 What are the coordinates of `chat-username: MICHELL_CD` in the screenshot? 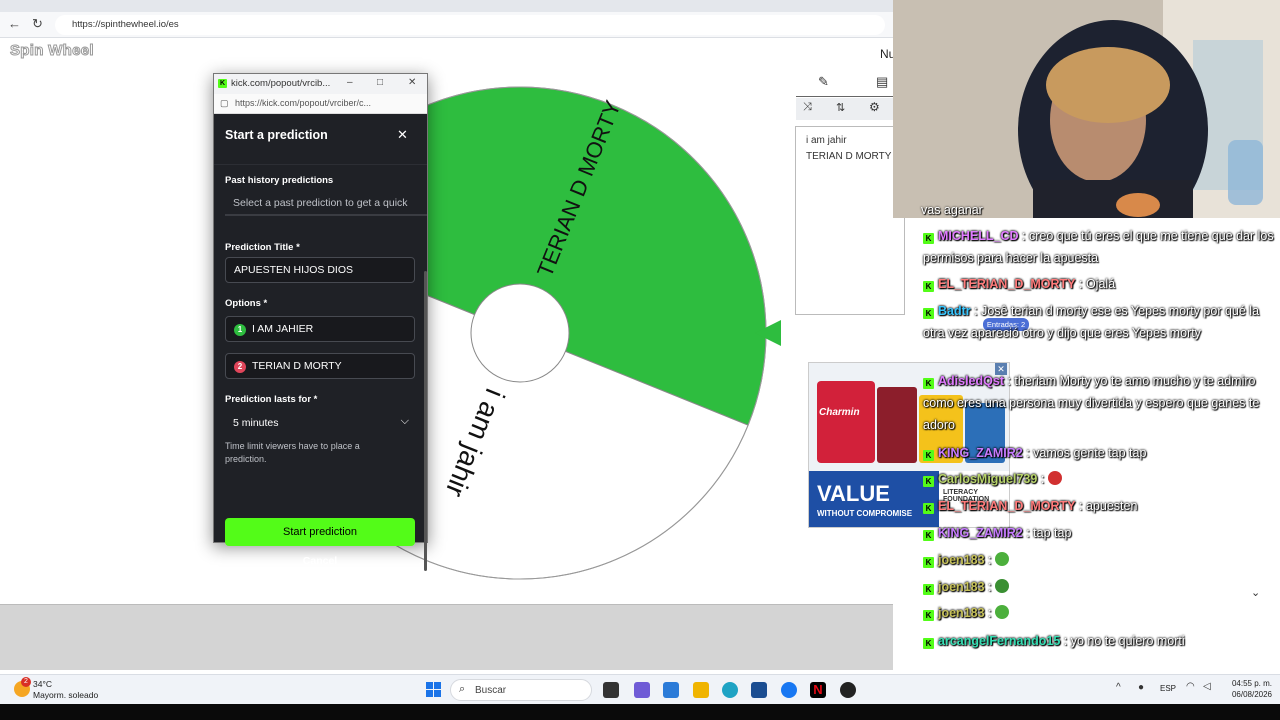 It's located at (978, 236).